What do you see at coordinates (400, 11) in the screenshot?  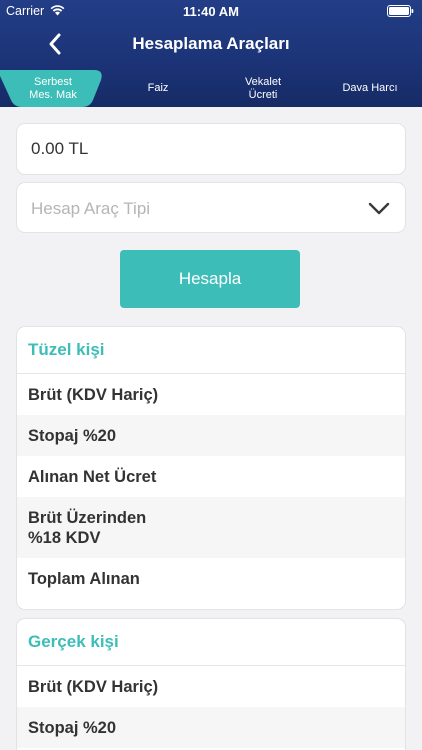 I see `battery-icon` at bounding box center [400, 11].